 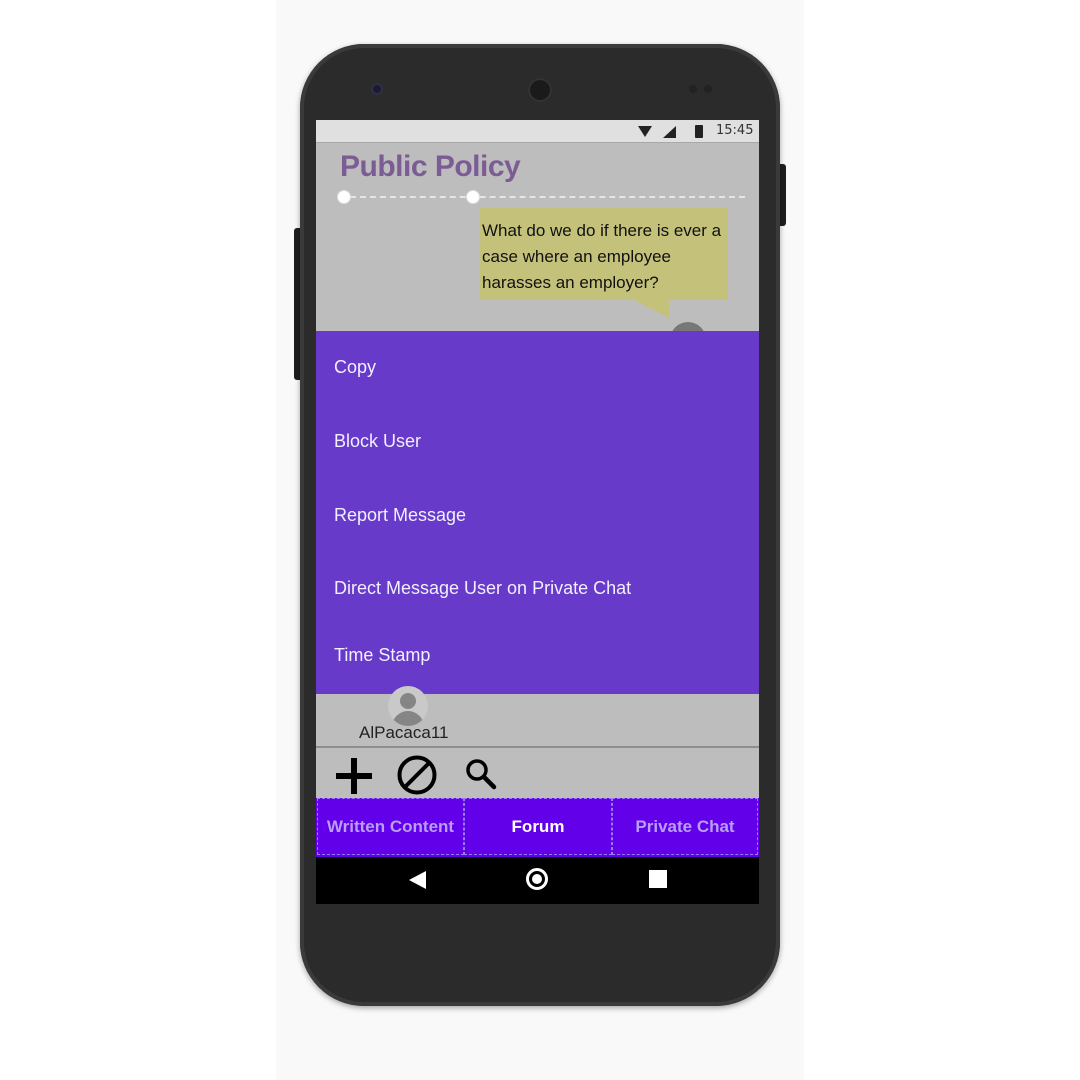 I want to click on block-icon, so click(x=417, y=775).